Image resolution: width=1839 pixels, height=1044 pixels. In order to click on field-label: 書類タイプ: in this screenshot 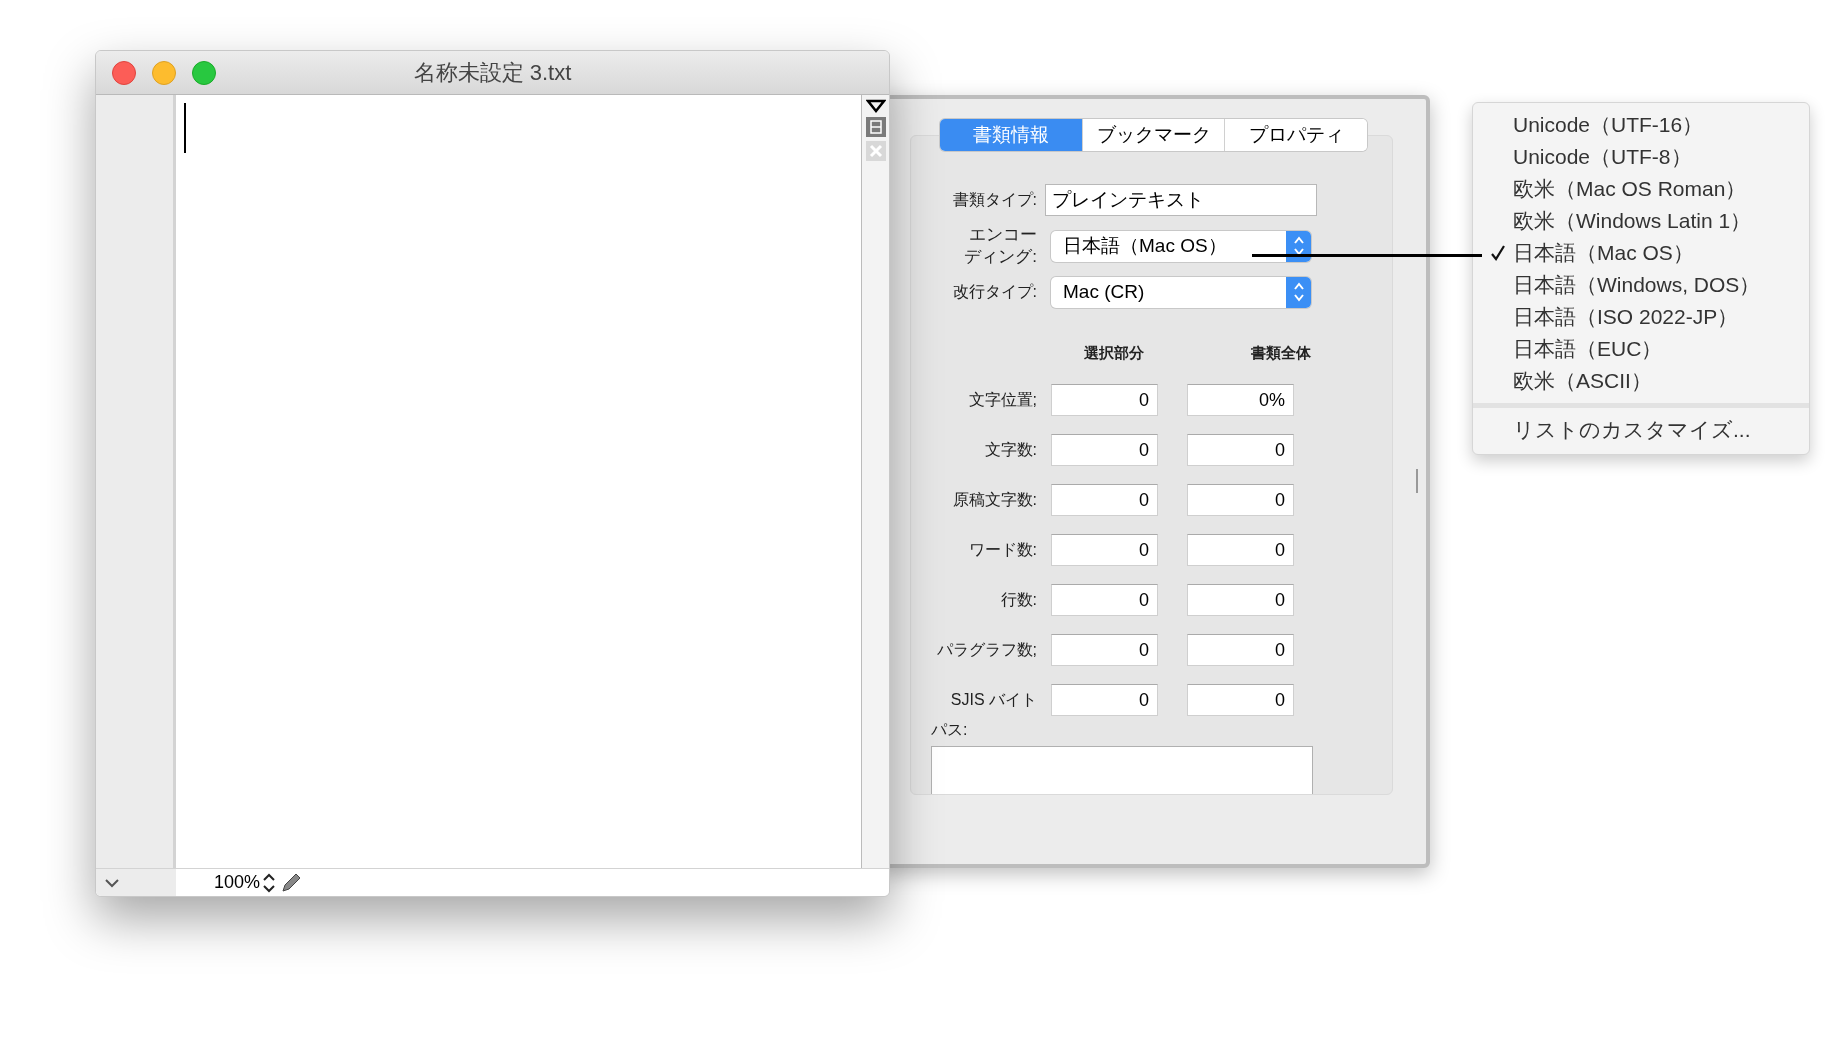, I will do `click(994, 200)`.